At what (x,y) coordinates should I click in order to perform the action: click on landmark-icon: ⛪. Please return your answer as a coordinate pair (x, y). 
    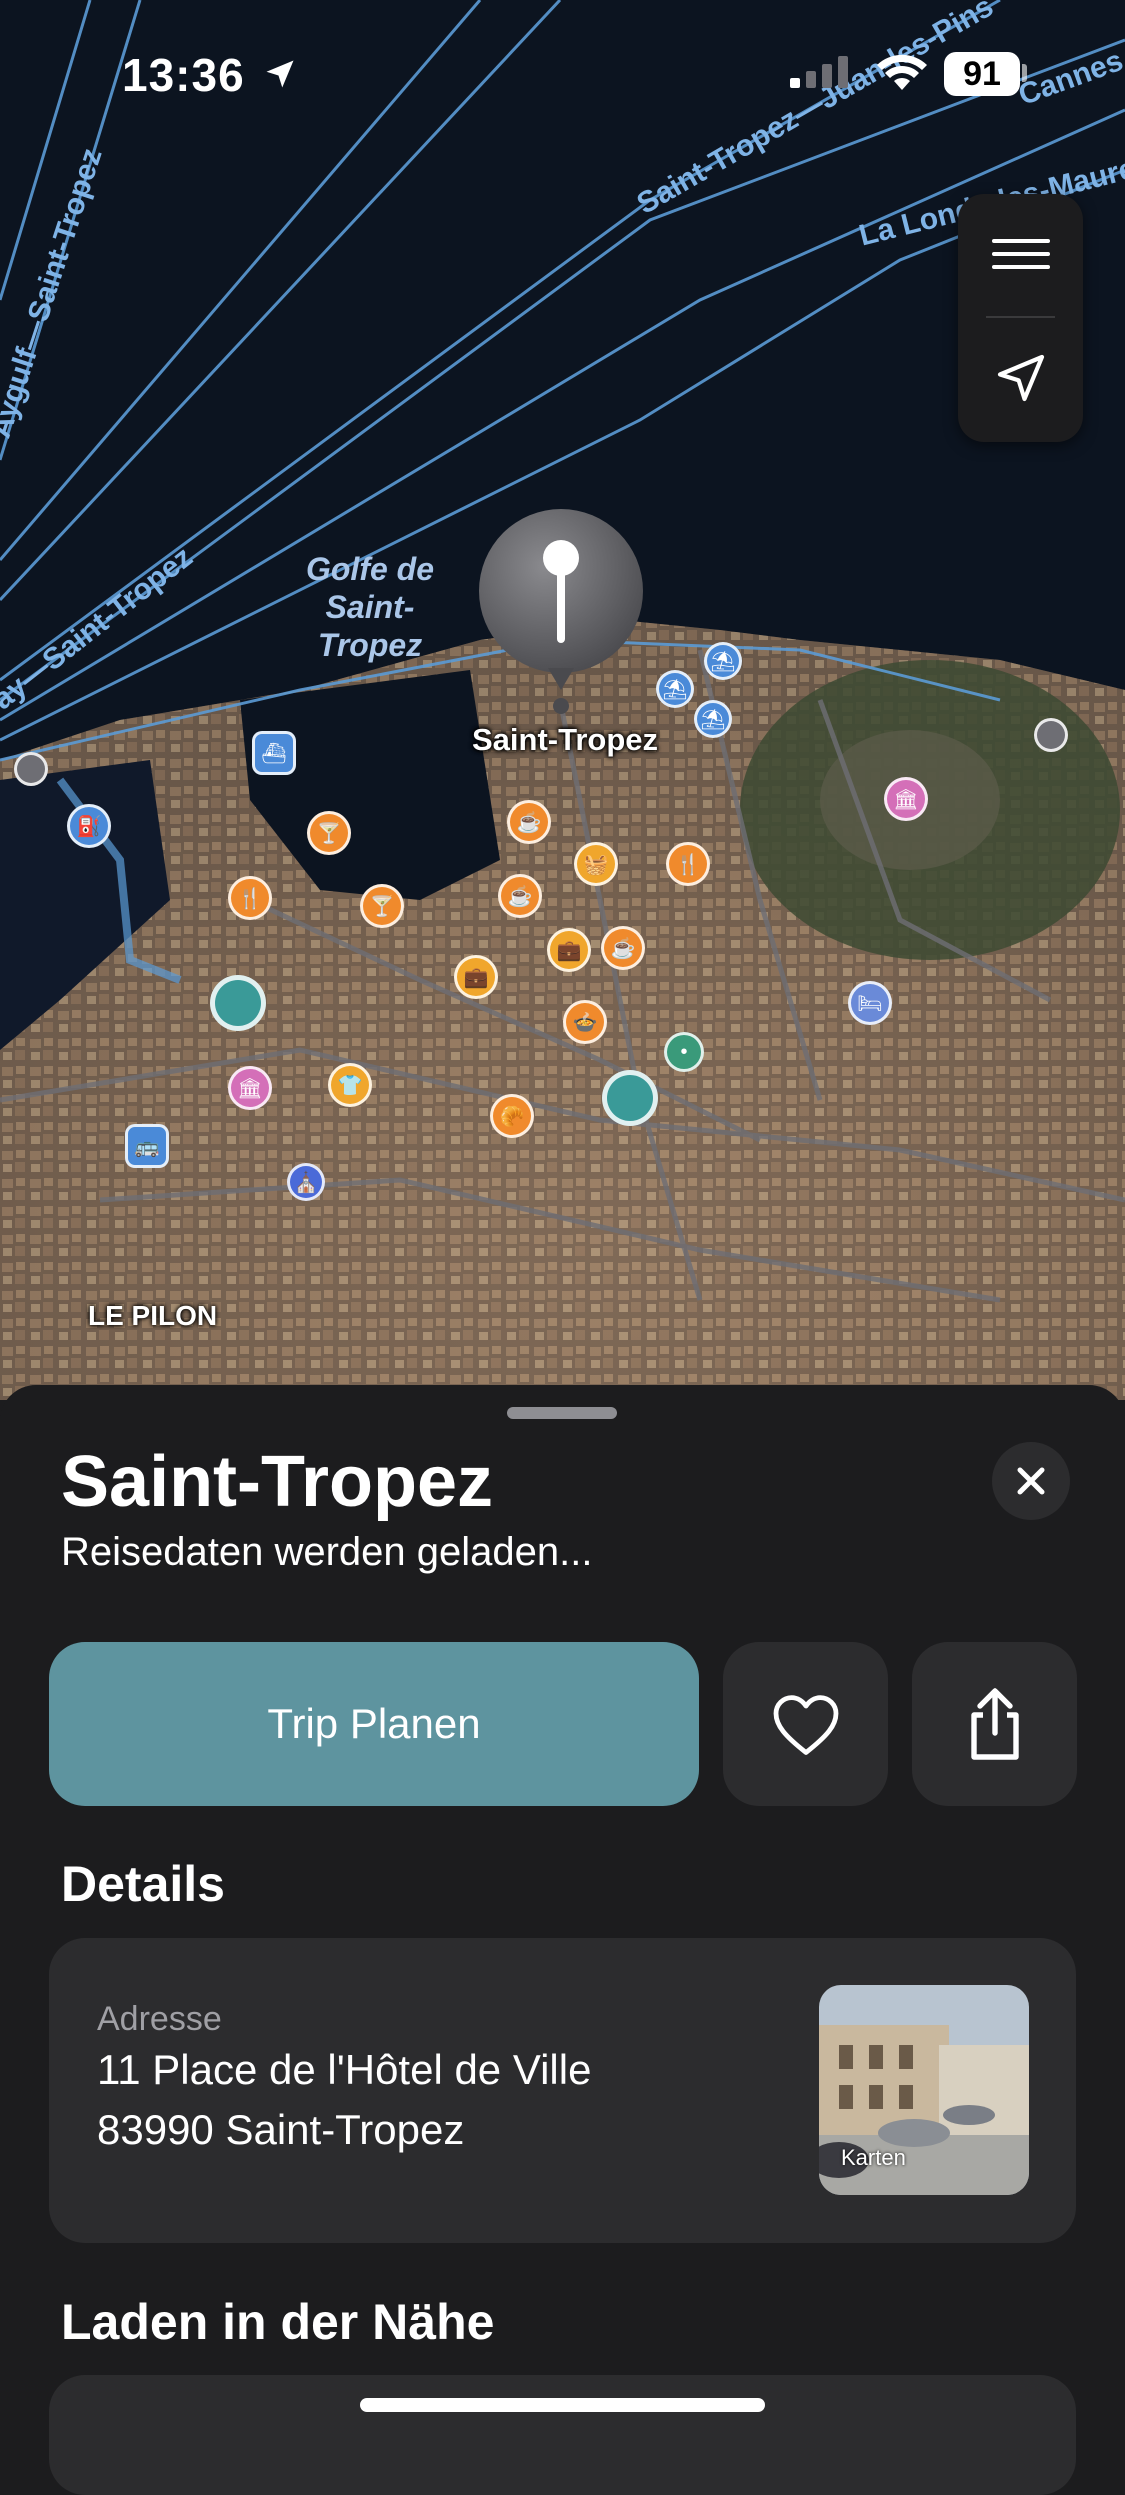
    Looking at the image, I should click on (306, 1182).